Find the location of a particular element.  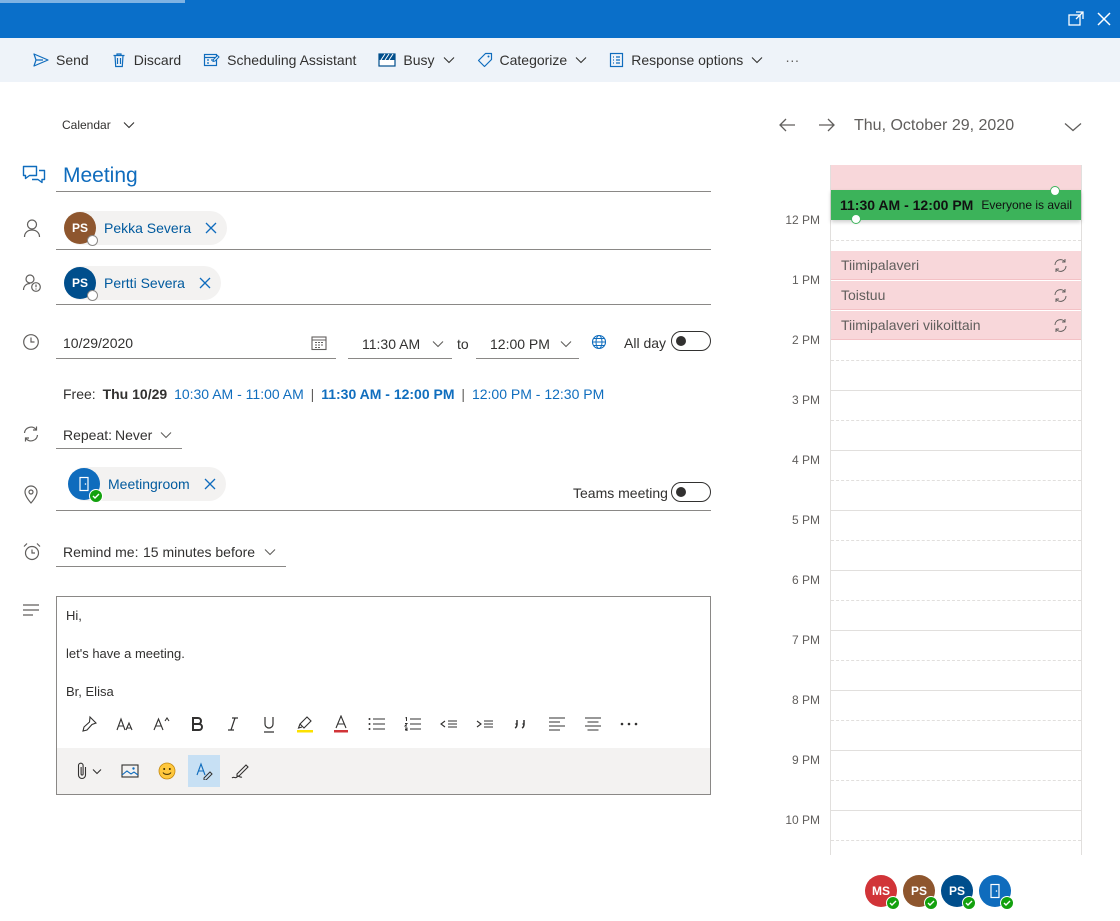

format-painter-button is located at coordinates (89, 724).